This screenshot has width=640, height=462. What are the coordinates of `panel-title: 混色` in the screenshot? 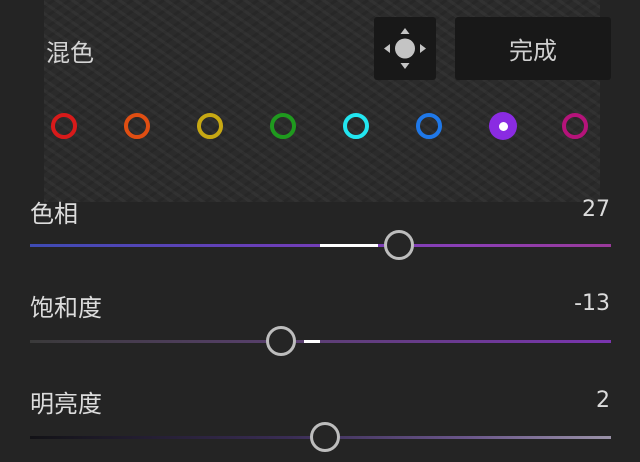 It's located at (70, 53).